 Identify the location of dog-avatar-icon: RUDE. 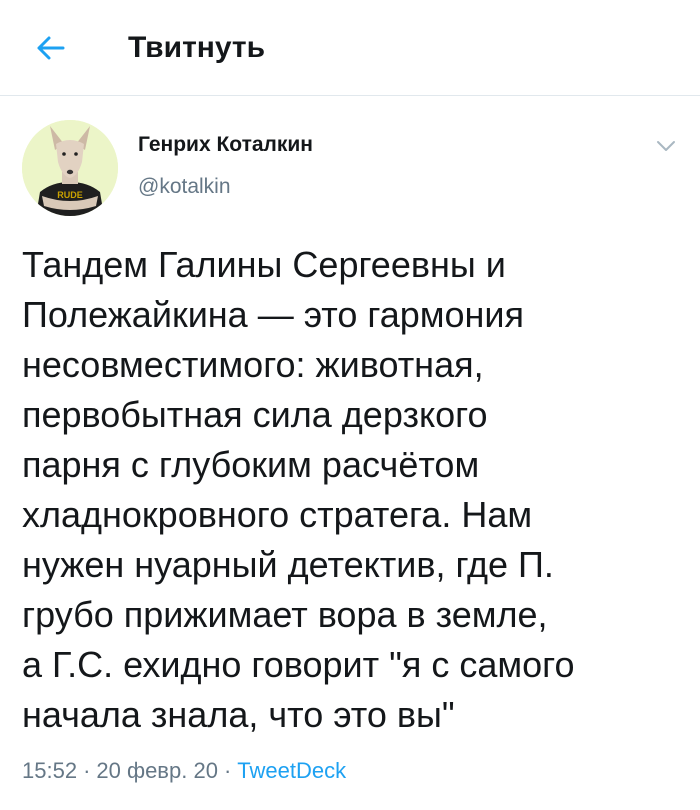
(70, 168).